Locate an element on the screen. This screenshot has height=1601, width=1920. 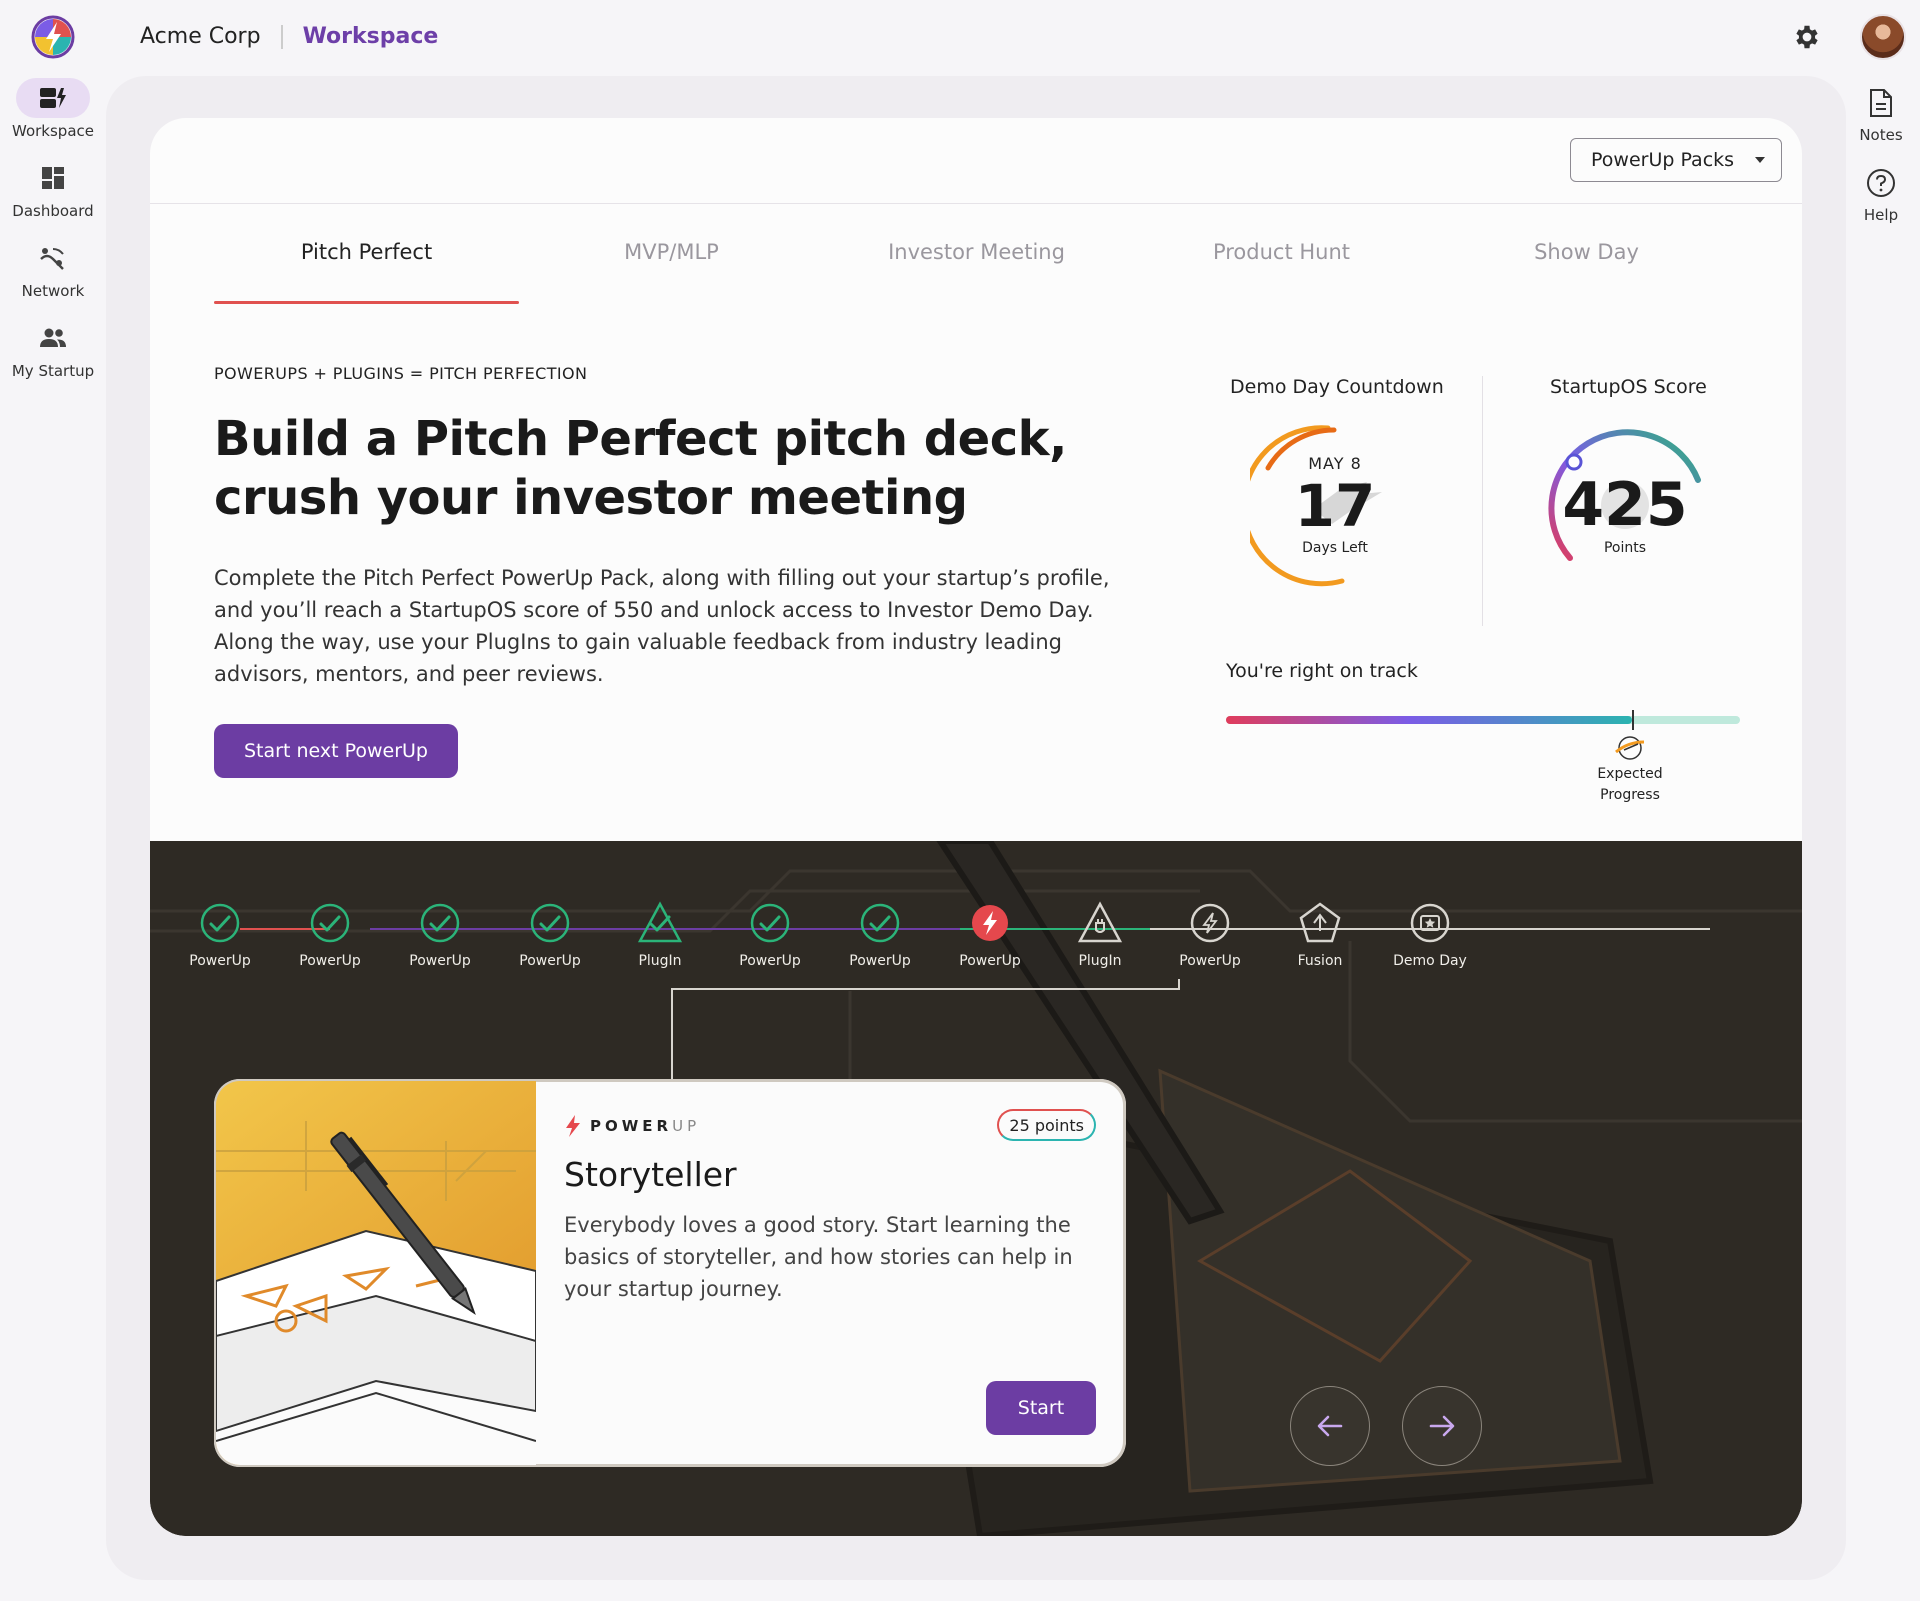
notes-label: Notes is located at coordinates (1881, 135).